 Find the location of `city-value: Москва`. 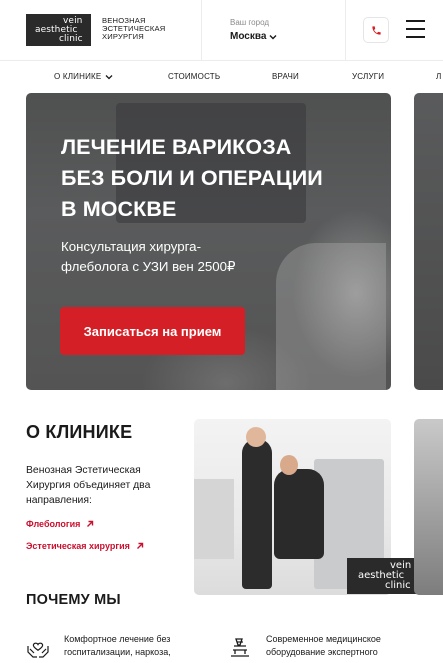

city-value: Москва is located at coordinates (248, 36).